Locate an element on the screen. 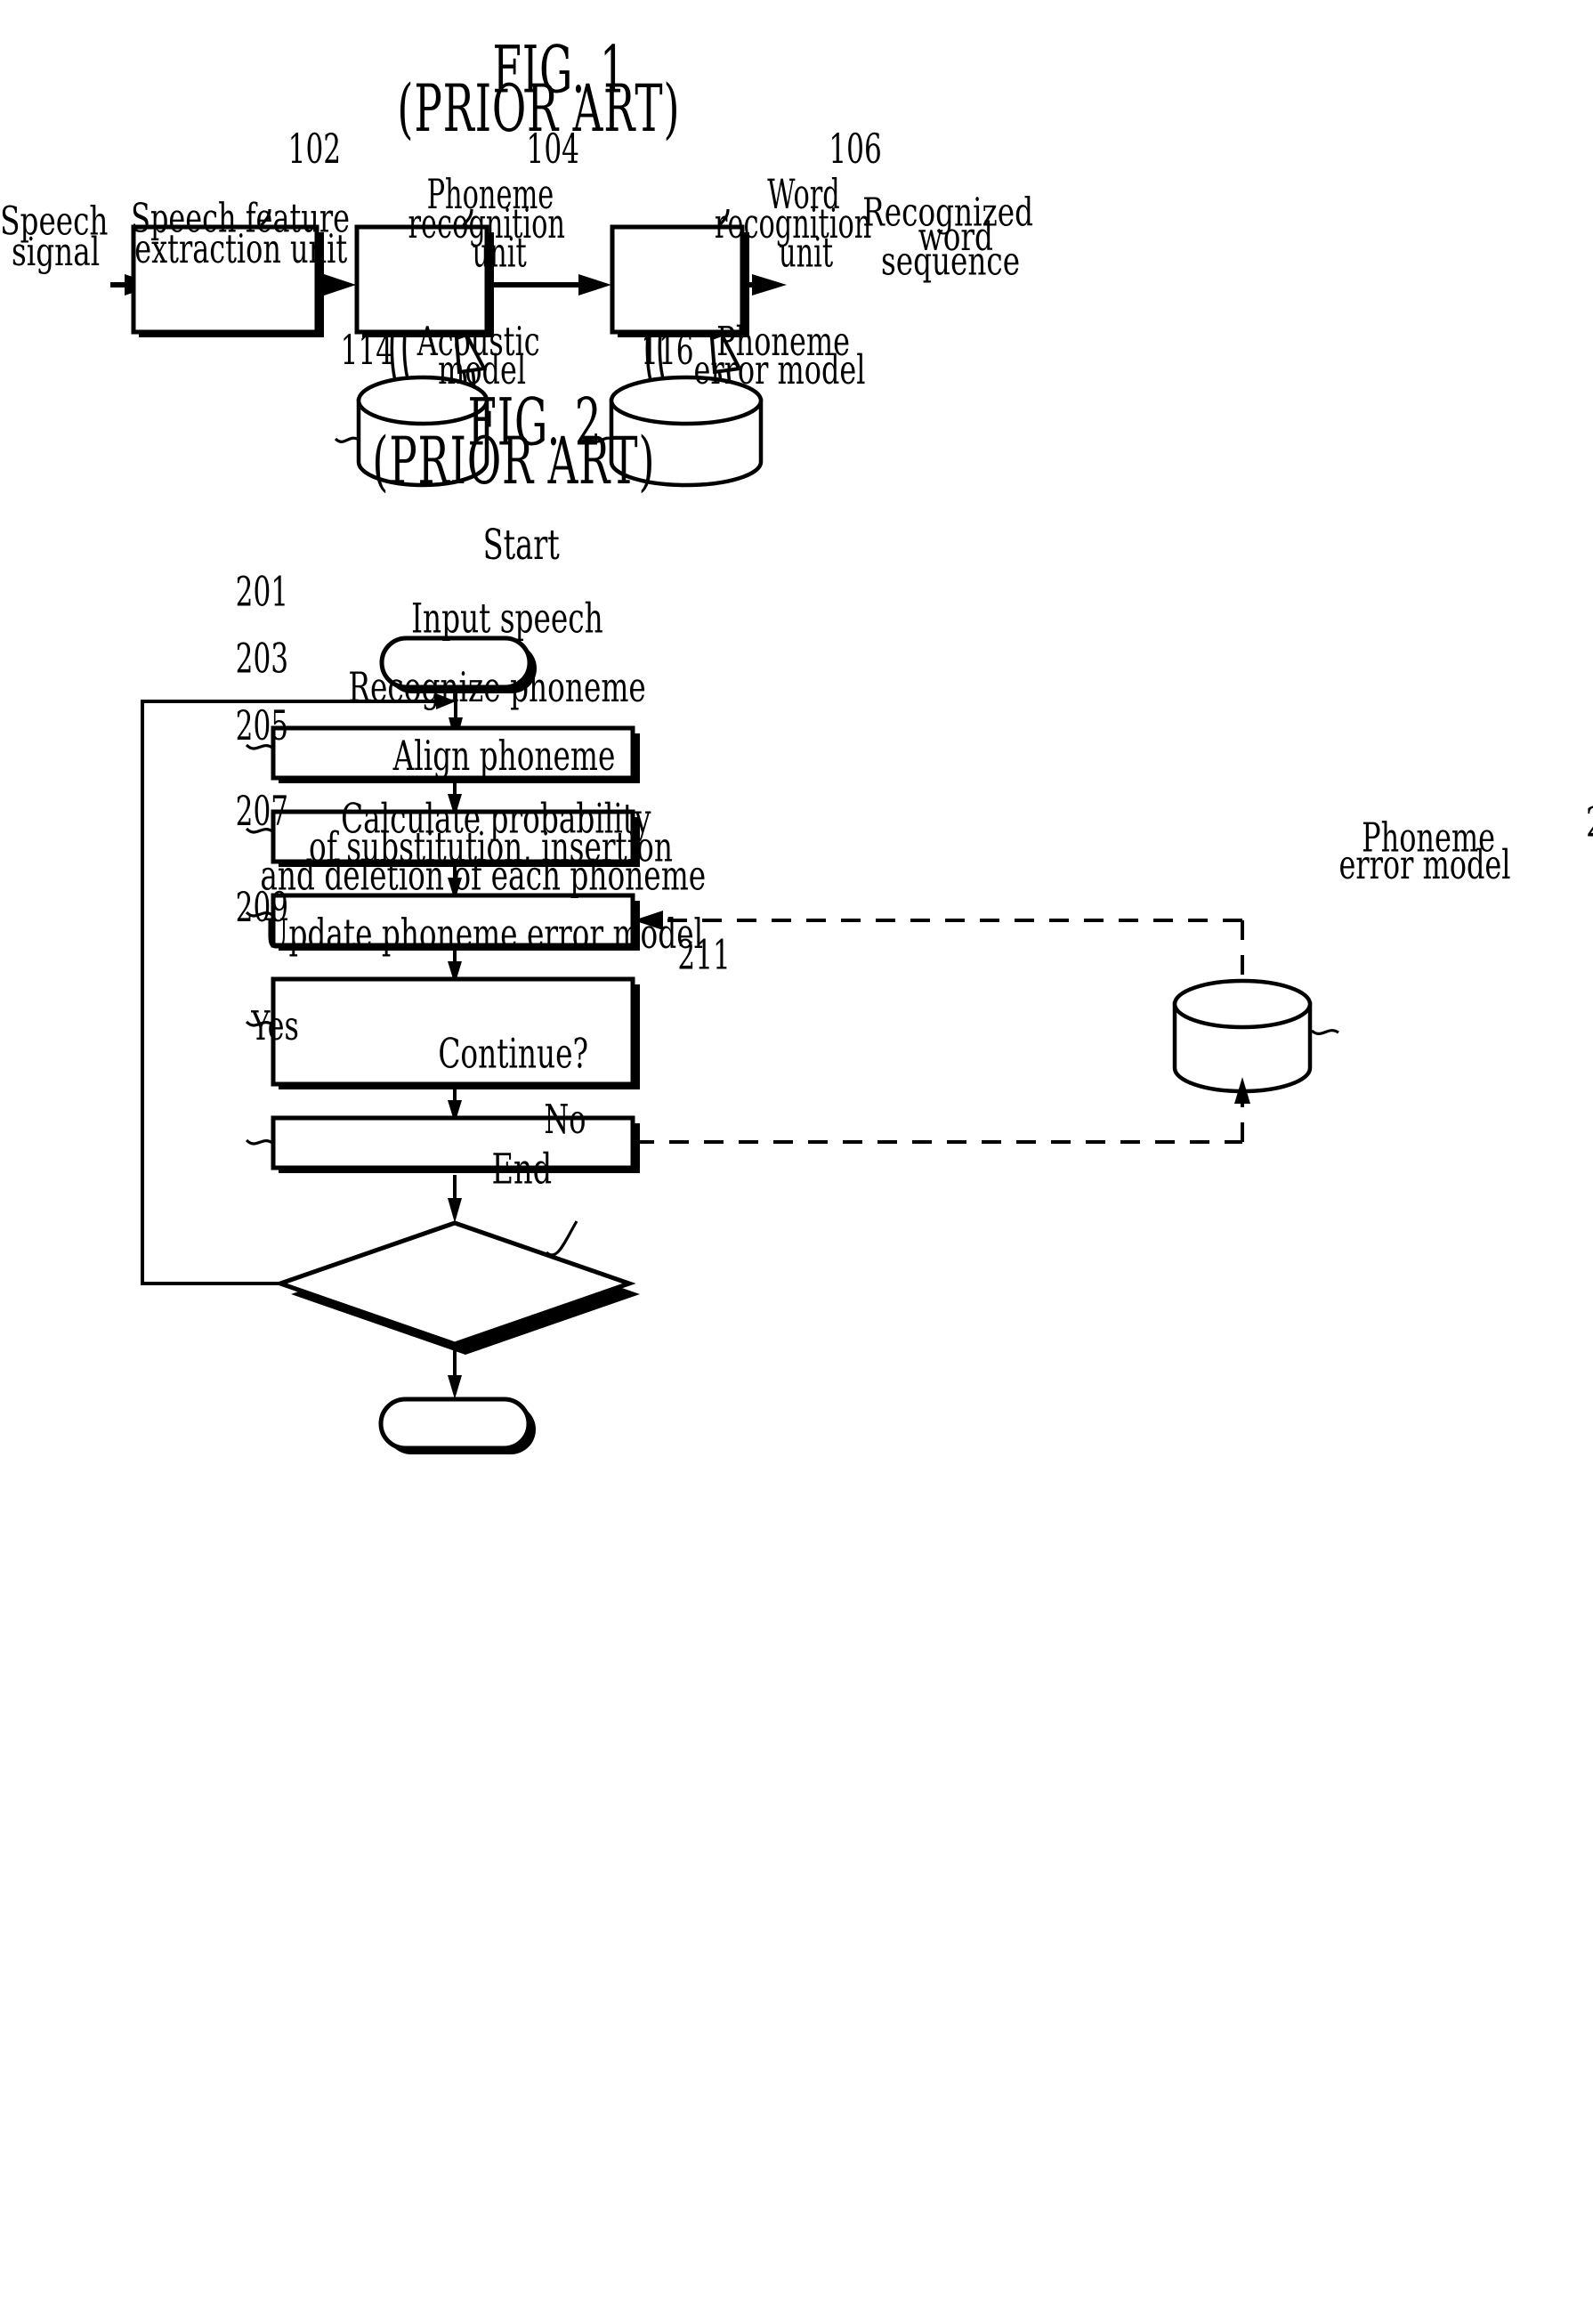 The height and width of the screenshot is (2324, 1593). fig1-ref-102: 102 is located at coordinates (314, 150).